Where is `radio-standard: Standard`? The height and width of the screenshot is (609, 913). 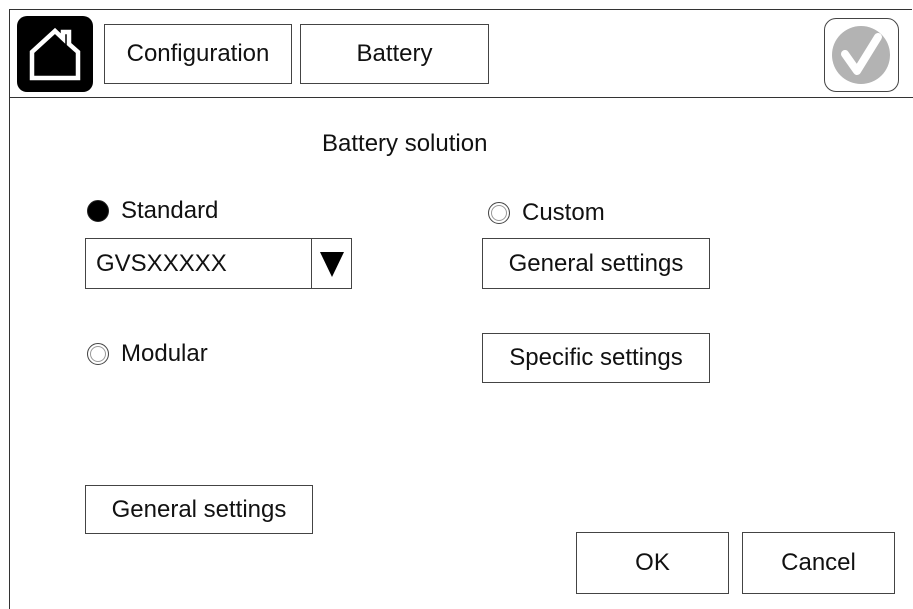 radio-standard: Standard is located at coordinates (152, 211).